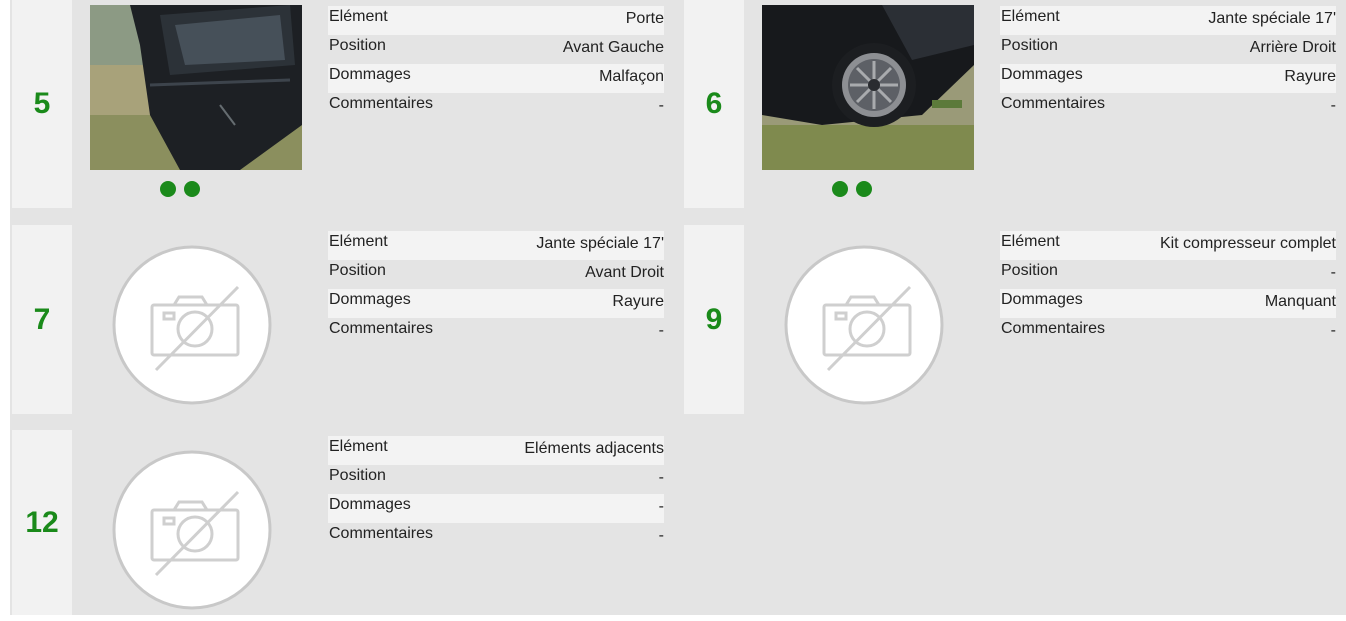  I want to click on detail-row-dommages: Dommages -, so click(496, 508).